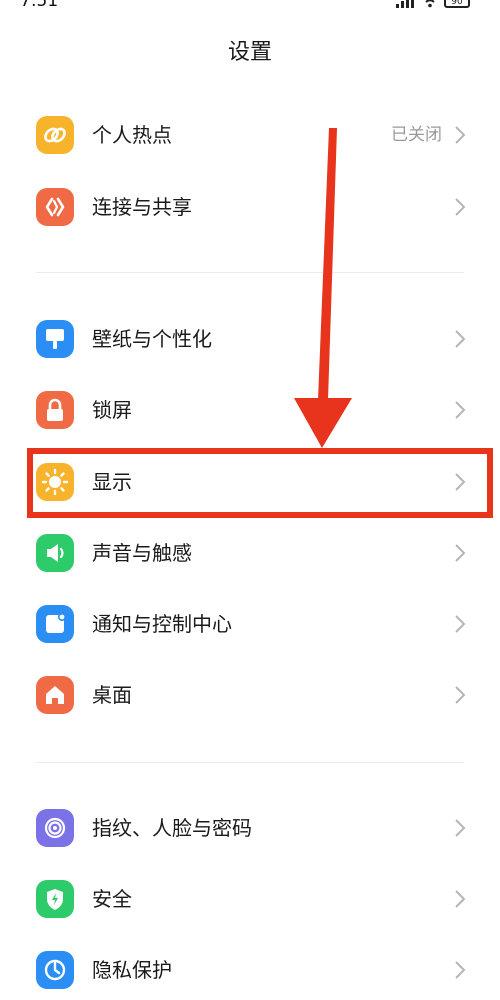 The width and height of the screenshot is (500, 1000). What do you see at coordinates (416, 135) in the screenshot?
I see `settings-item-value: 已关闭` at bounding box center [416, 135].